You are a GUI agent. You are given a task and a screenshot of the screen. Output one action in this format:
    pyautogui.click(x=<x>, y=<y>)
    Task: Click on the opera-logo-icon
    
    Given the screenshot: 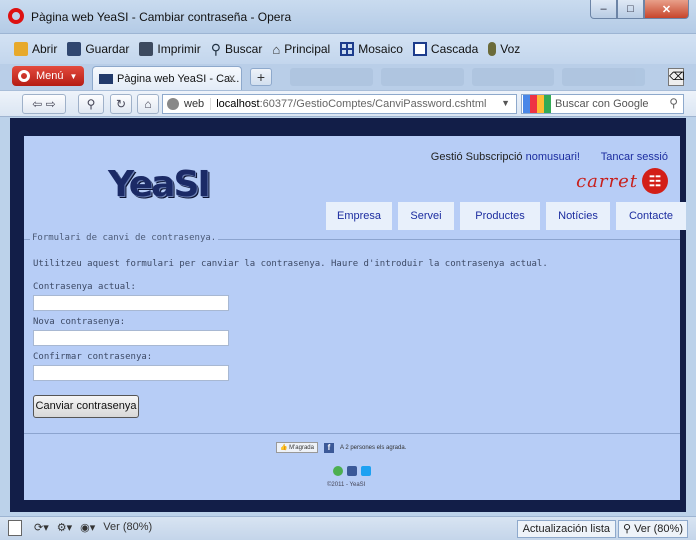 What is the action you would take?
    pyautogui.click(x=16, y=16)
    